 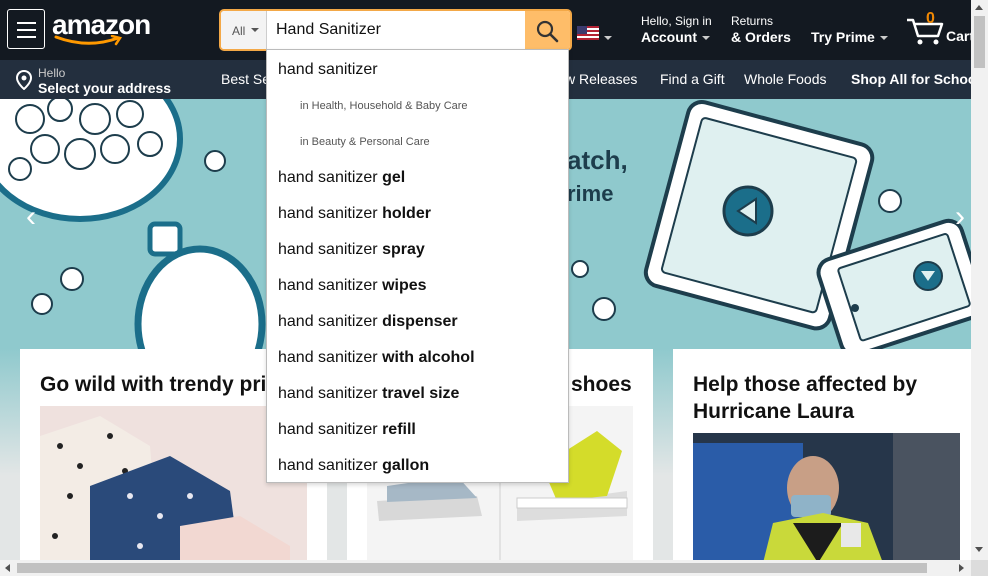 What do you see at coordinates (785, 79) in the screenshot?
I see `subnav-link-whole-foods: Whole Foods` at bounding box center [785, 79].